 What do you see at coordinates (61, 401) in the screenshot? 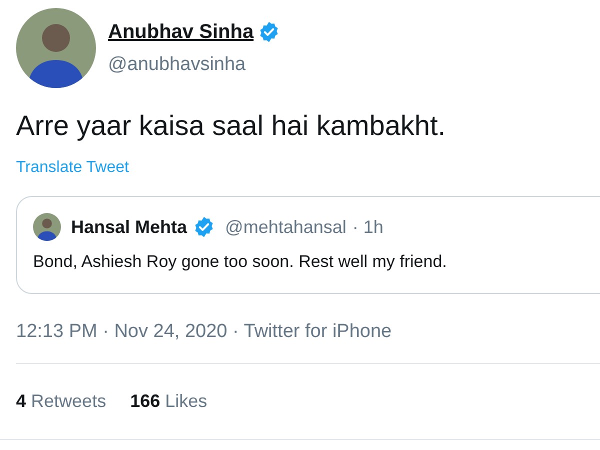
I see `engagement-stat: 4 Retweets` at bounding box center [61, 401].